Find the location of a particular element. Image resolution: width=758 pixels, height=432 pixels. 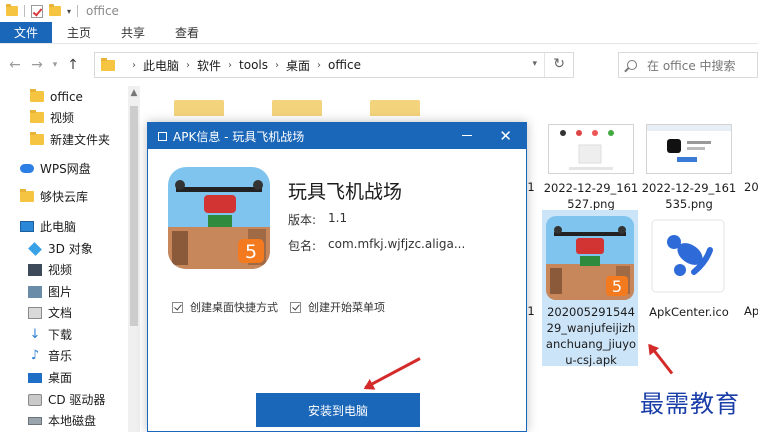

file-name-png-2: 2022-12-29_161 535.png is located at coordinates (689, 196).